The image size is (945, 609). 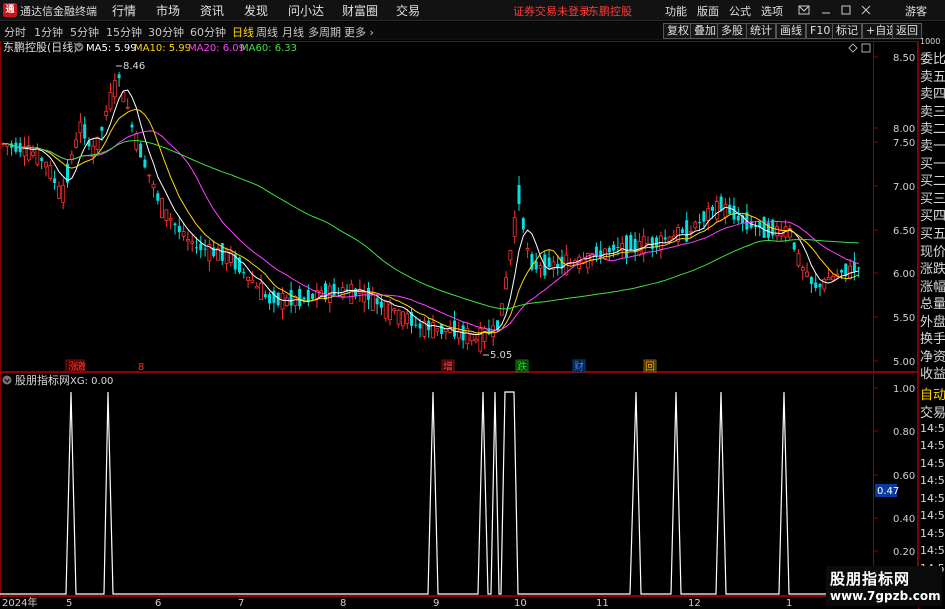 I want to click on event-marker: 8, so click(x=141, y=367).